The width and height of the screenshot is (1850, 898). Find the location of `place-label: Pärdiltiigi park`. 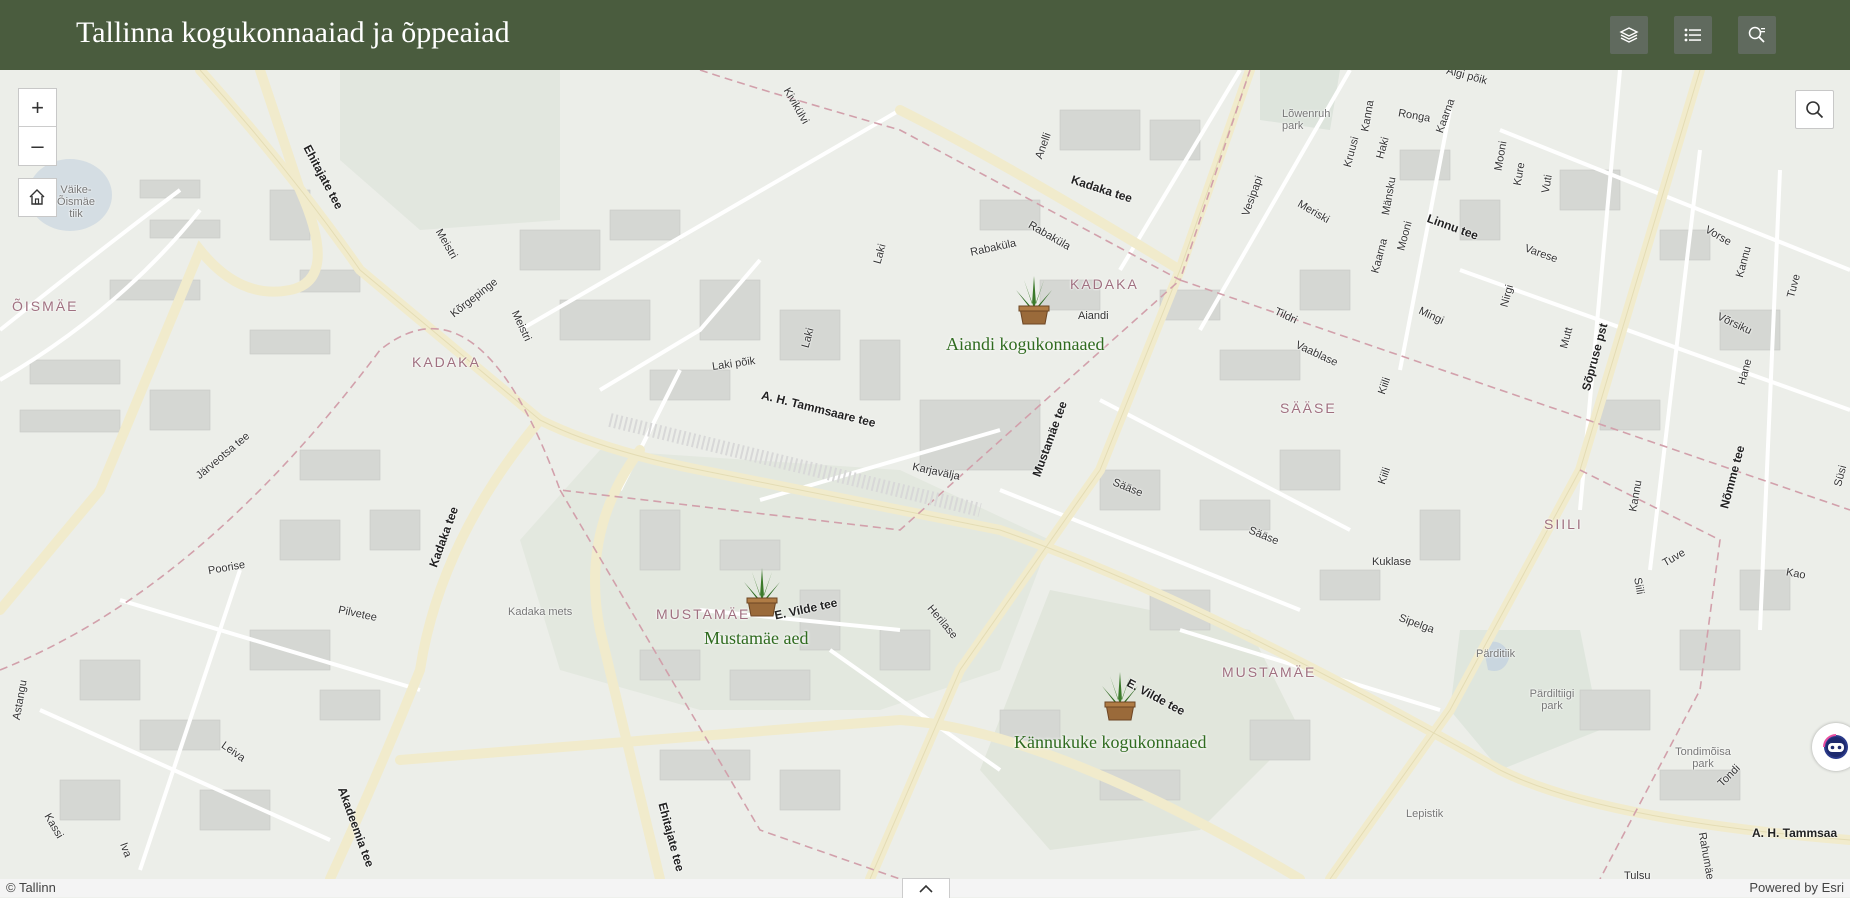

place-label: Pärdiltiigi park is located at coordinates (1552, 700).